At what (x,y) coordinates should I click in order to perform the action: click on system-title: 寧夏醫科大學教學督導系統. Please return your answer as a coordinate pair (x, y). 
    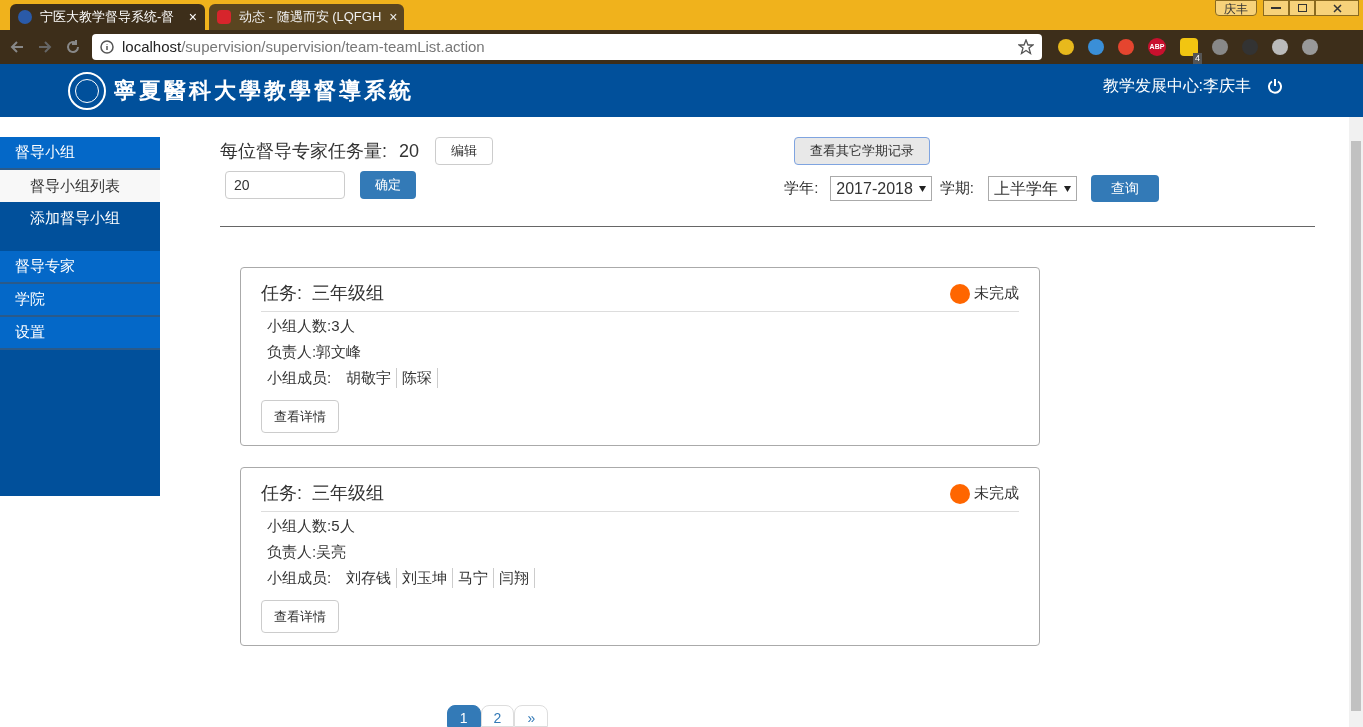
    Looking at the image, I should click on (264, 90).